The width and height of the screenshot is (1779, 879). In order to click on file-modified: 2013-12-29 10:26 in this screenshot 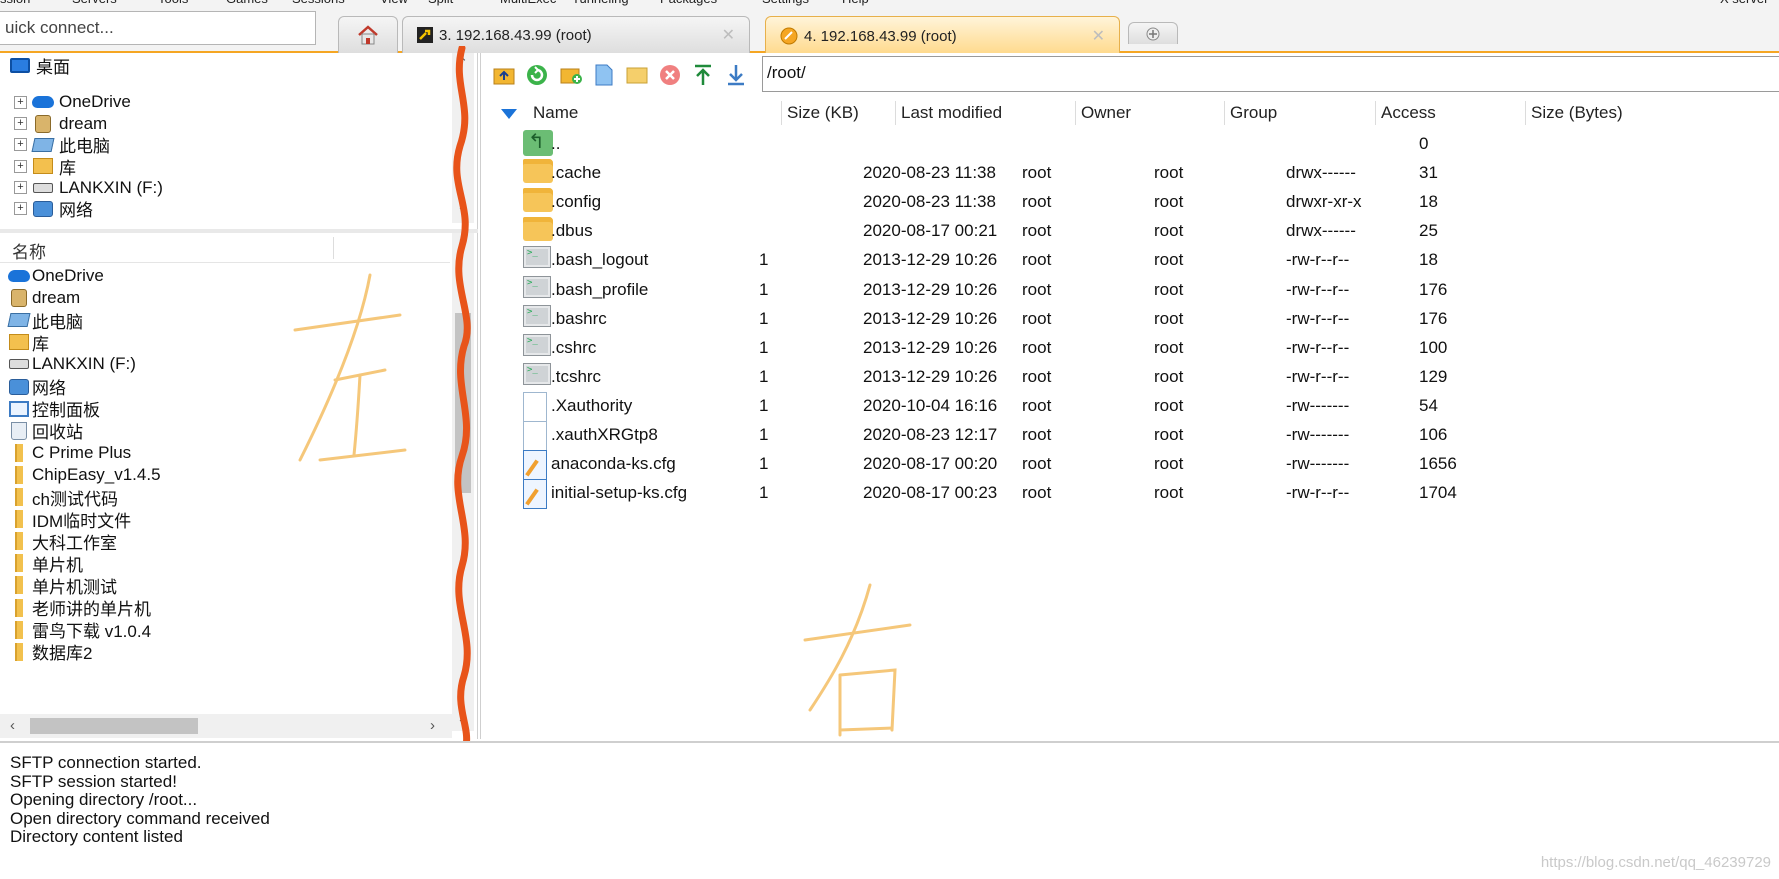, I will do `click(930, 260)`.